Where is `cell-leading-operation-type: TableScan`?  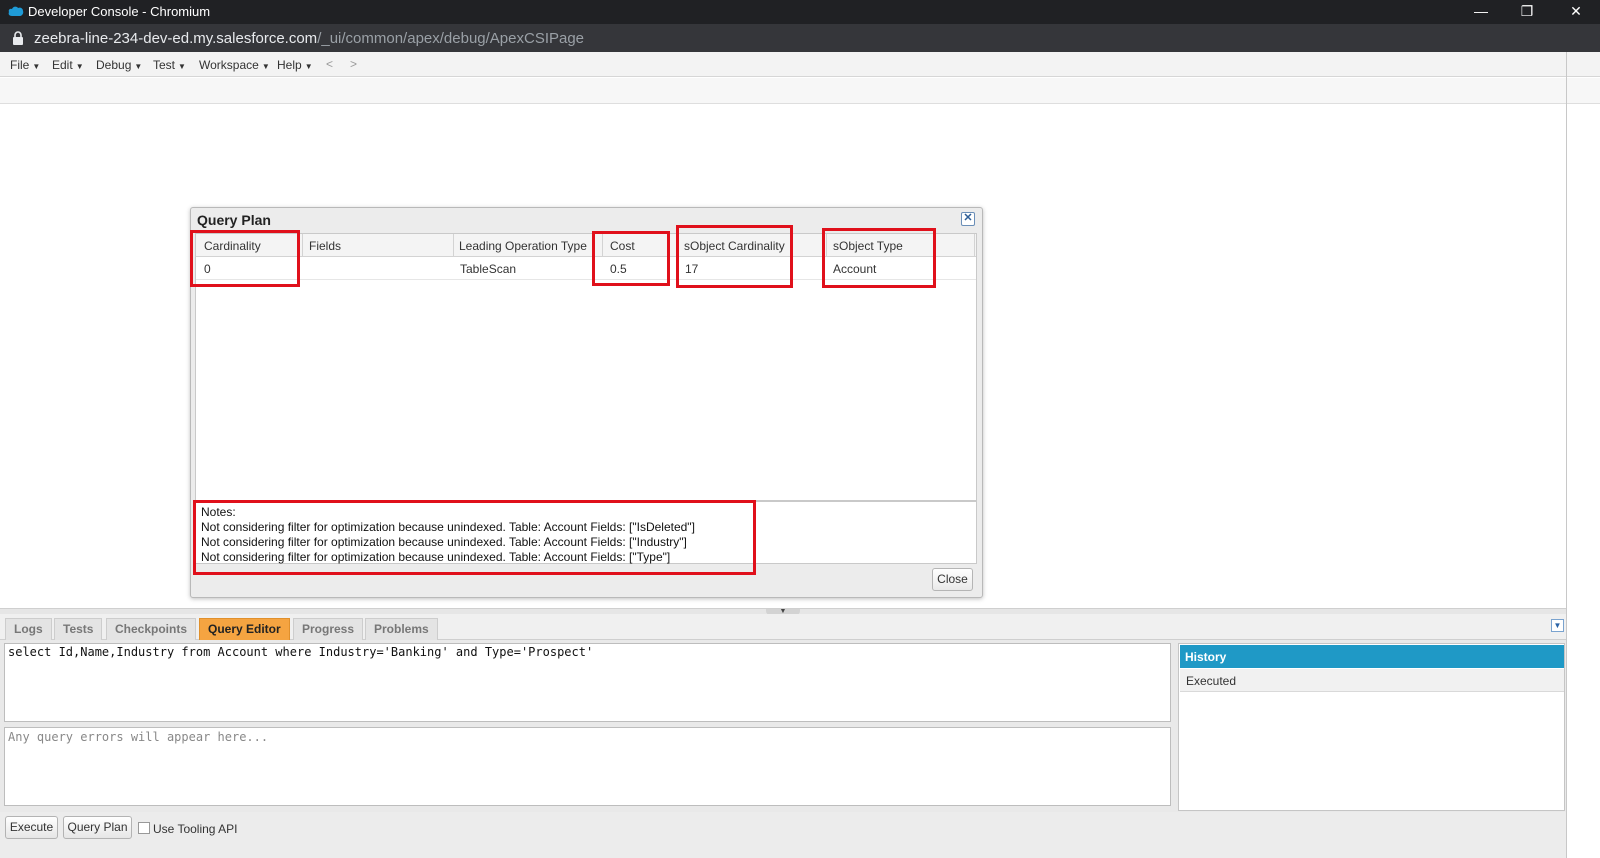 cell-leading-operation-type: TableScan is located at coordinates (488, 269).